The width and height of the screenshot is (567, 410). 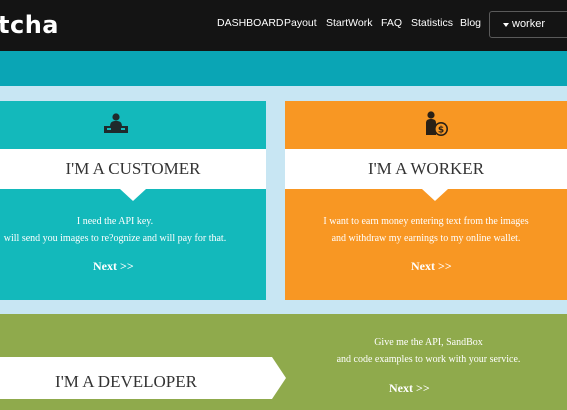 I want to click on customer-ribbon: I'M A CUSTOMER, so click(x=133, y=169).